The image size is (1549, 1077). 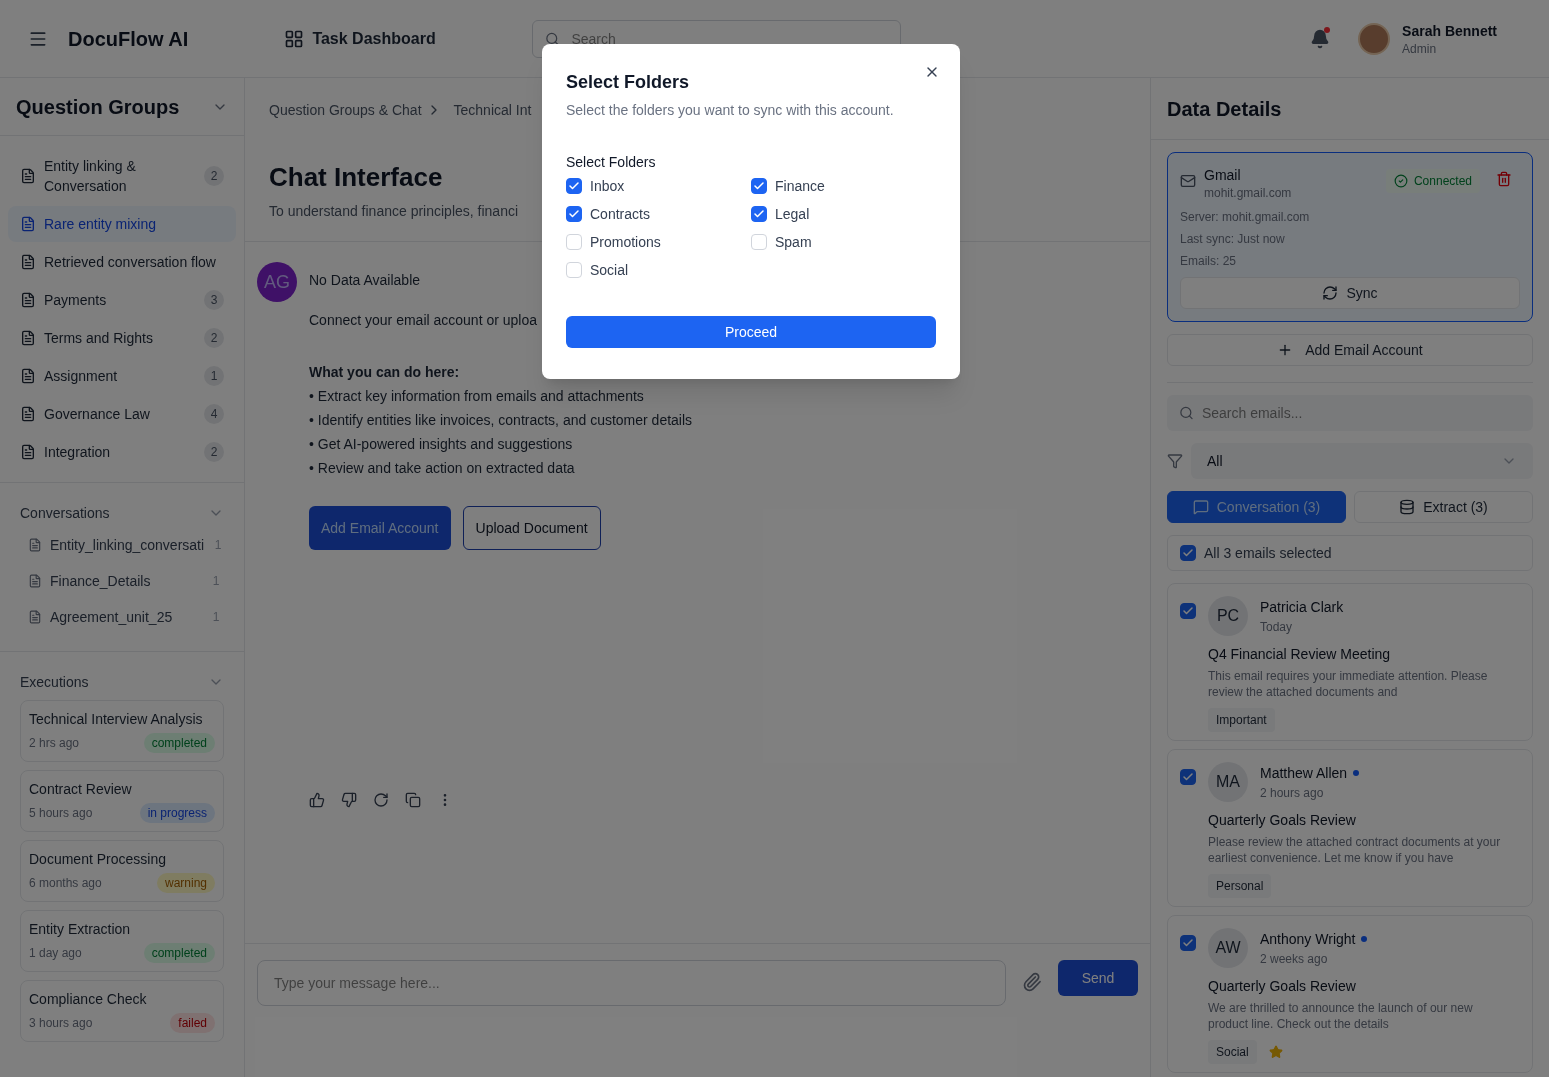 What do you see at coordinates (413, 800) in the screenshot?
I see `copy-icon` at bounding box center [413, 800].